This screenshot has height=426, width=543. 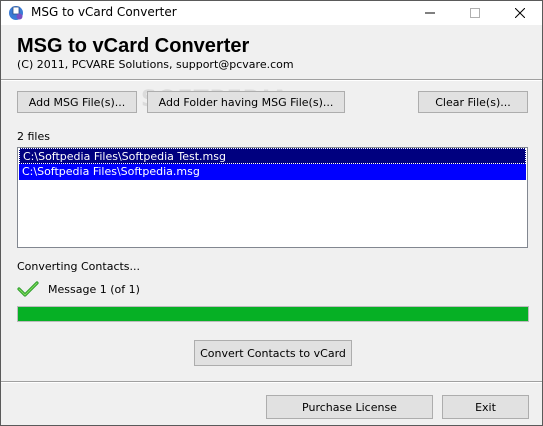 What do you see at coordinates (94, 289) in the screenshot?
I see `message-progress-text: Message 1 (of 1)` at bounding box center [94, 289].